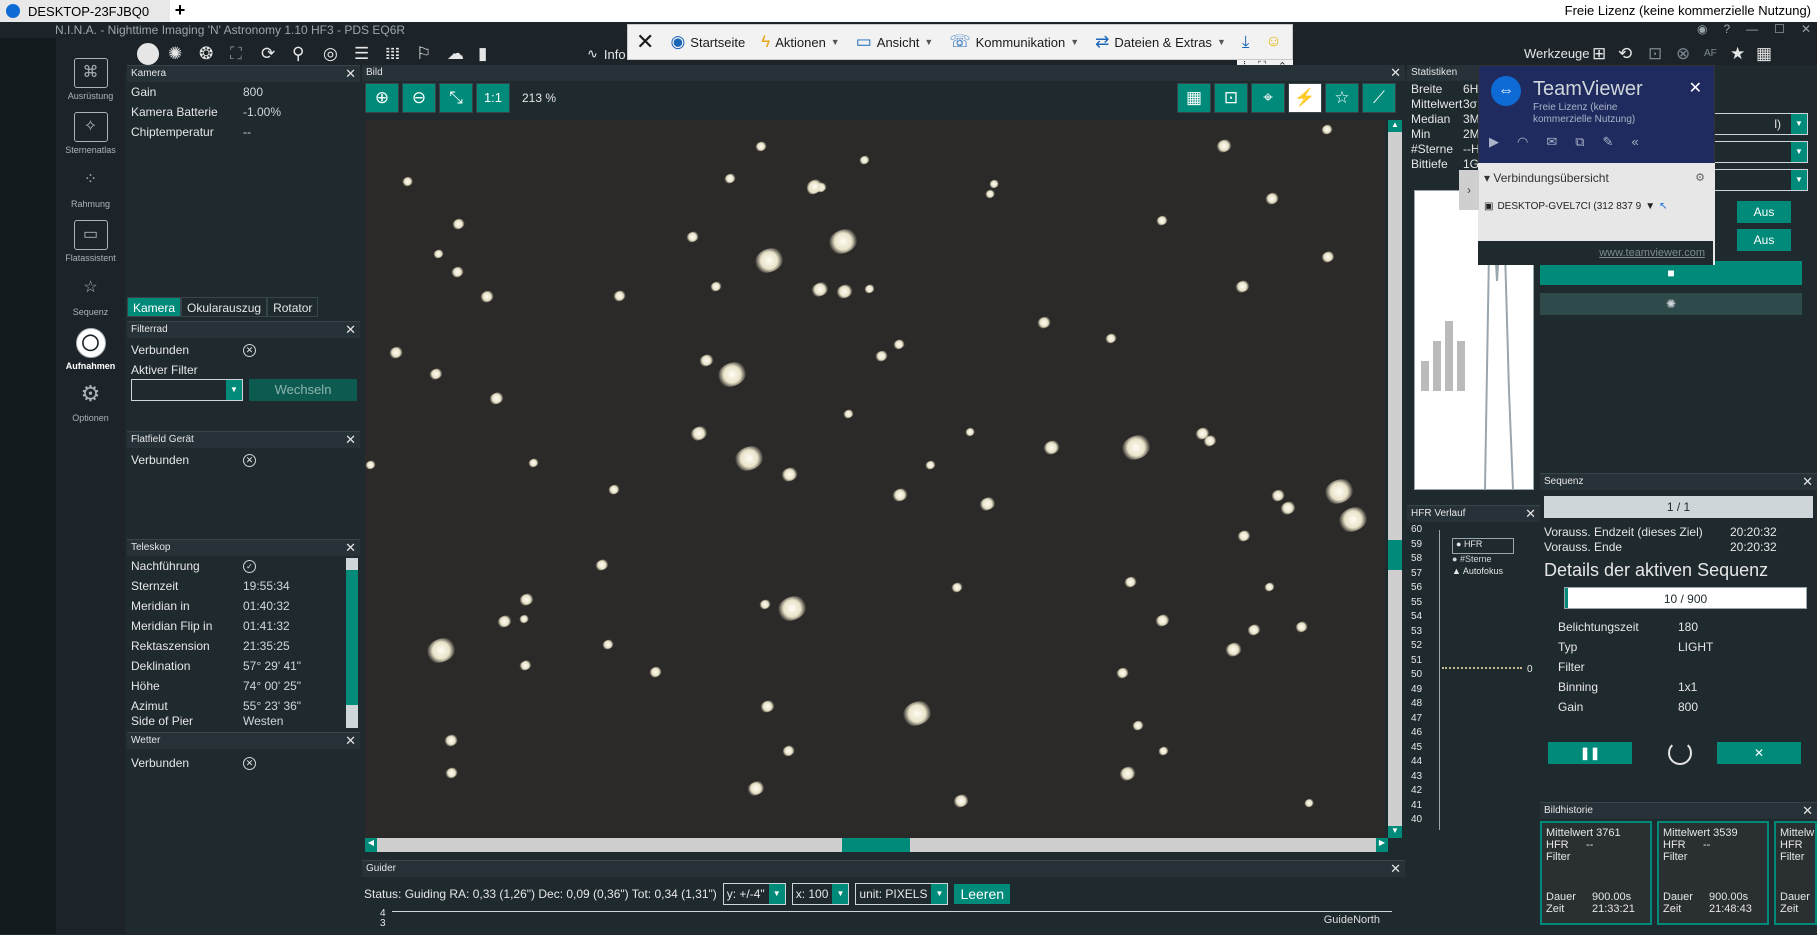 The image size is (1817, 935). I want to click on star-outline-icon: ☆, so click(1342, 98).